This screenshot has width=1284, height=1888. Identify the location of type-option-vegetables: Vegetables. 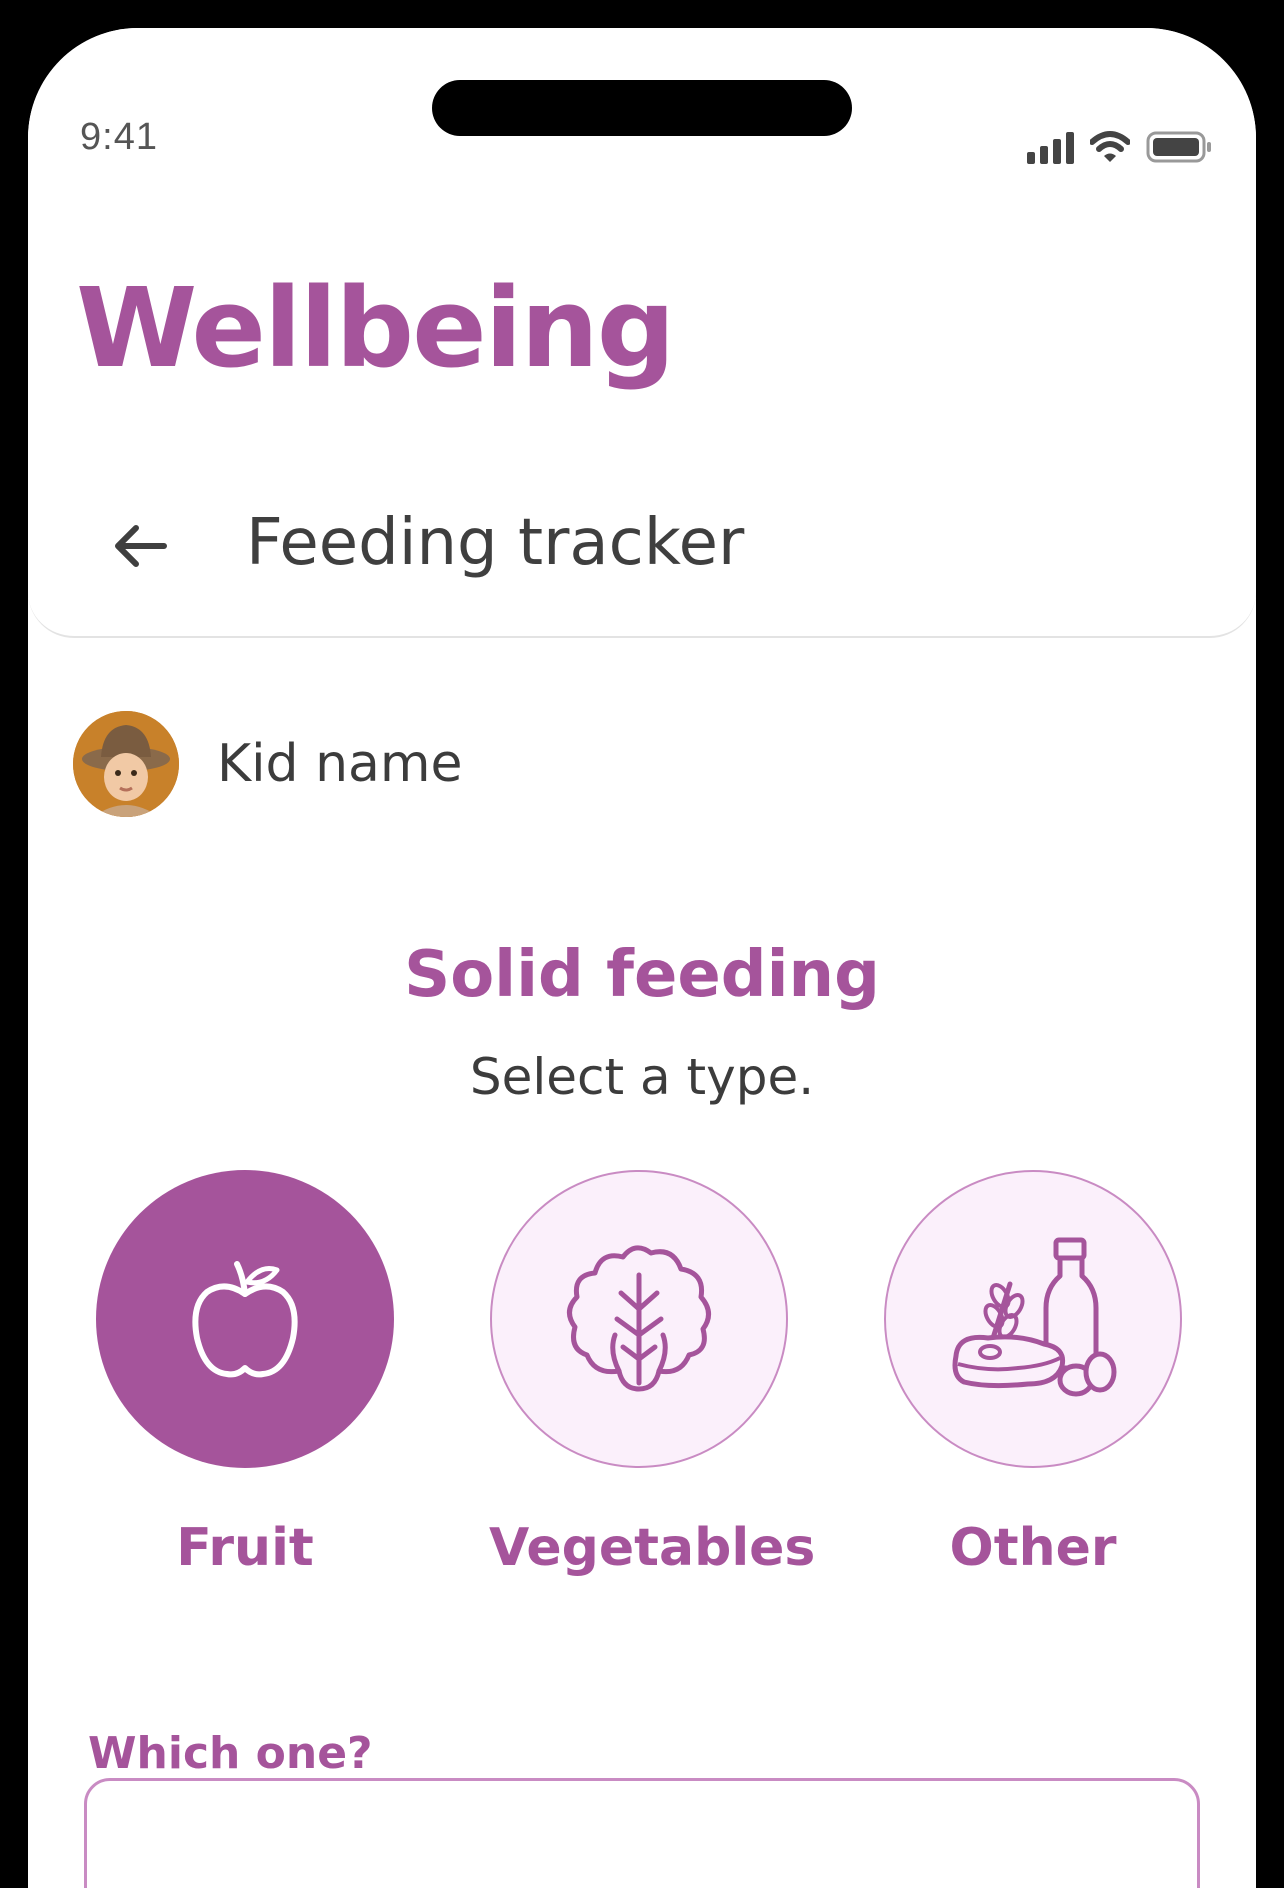
(652, 1374).